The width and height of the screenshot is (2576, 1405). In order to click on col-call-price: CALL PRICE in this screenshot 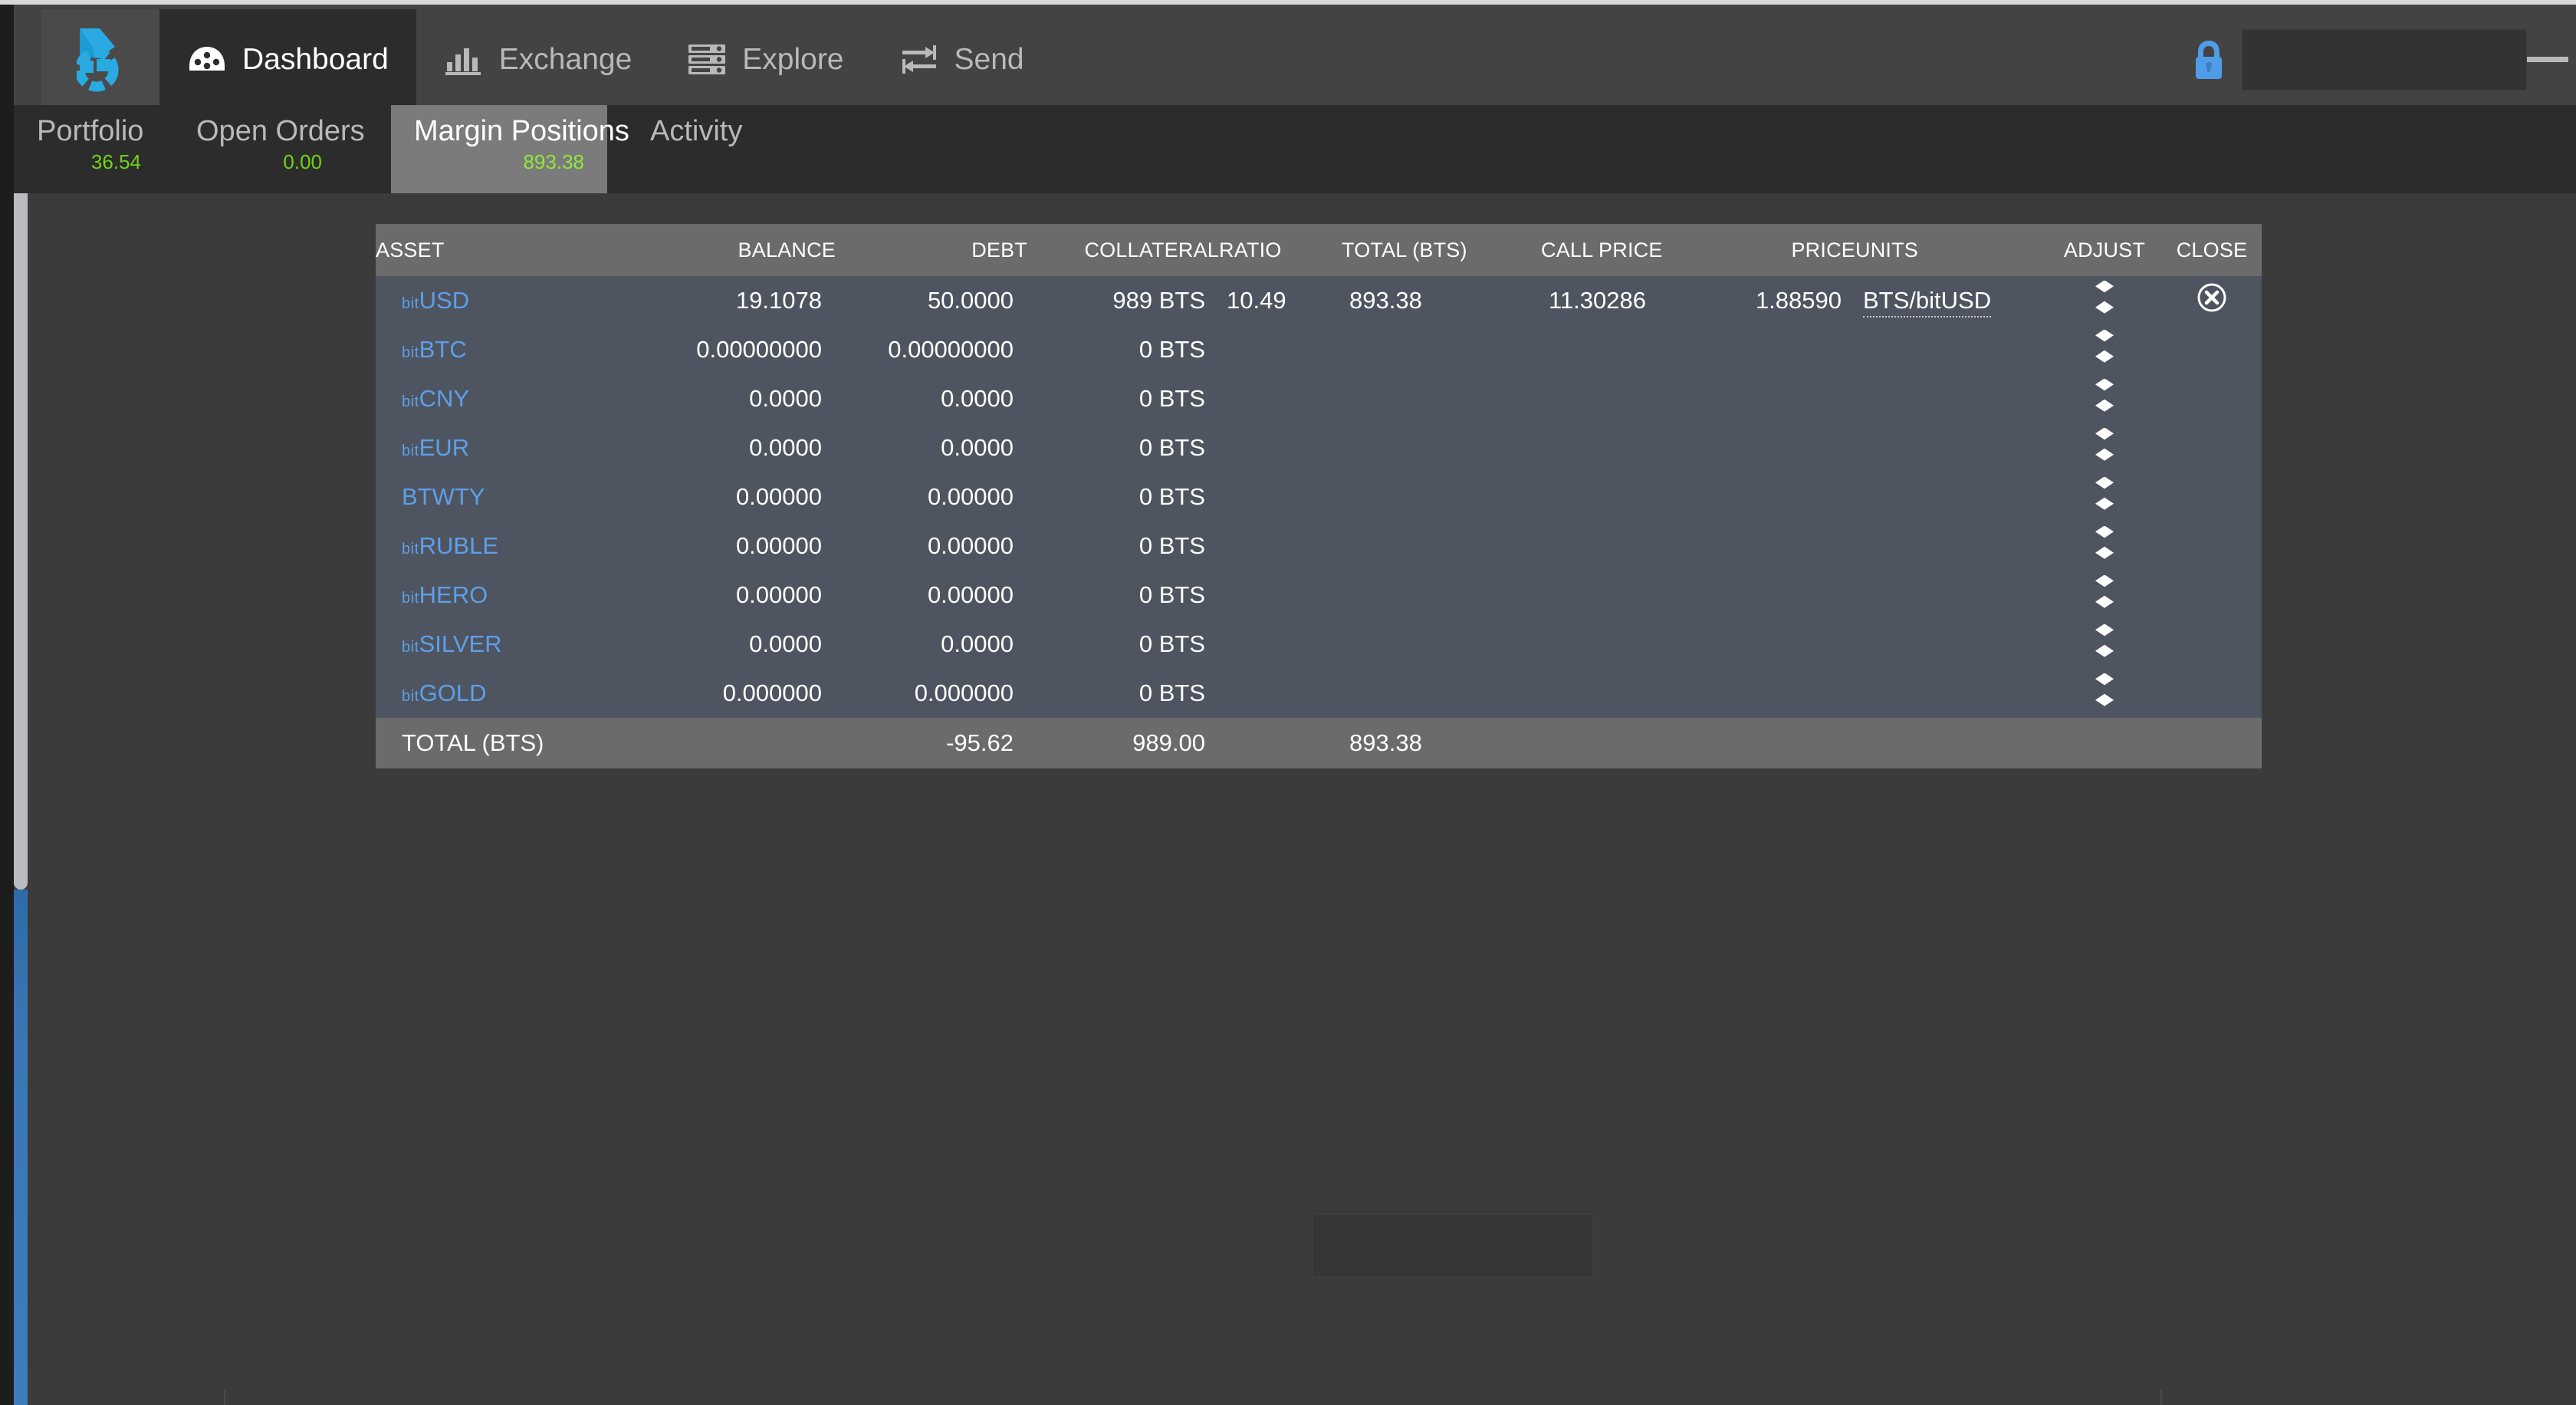, I will do `click(1633, 250)`.